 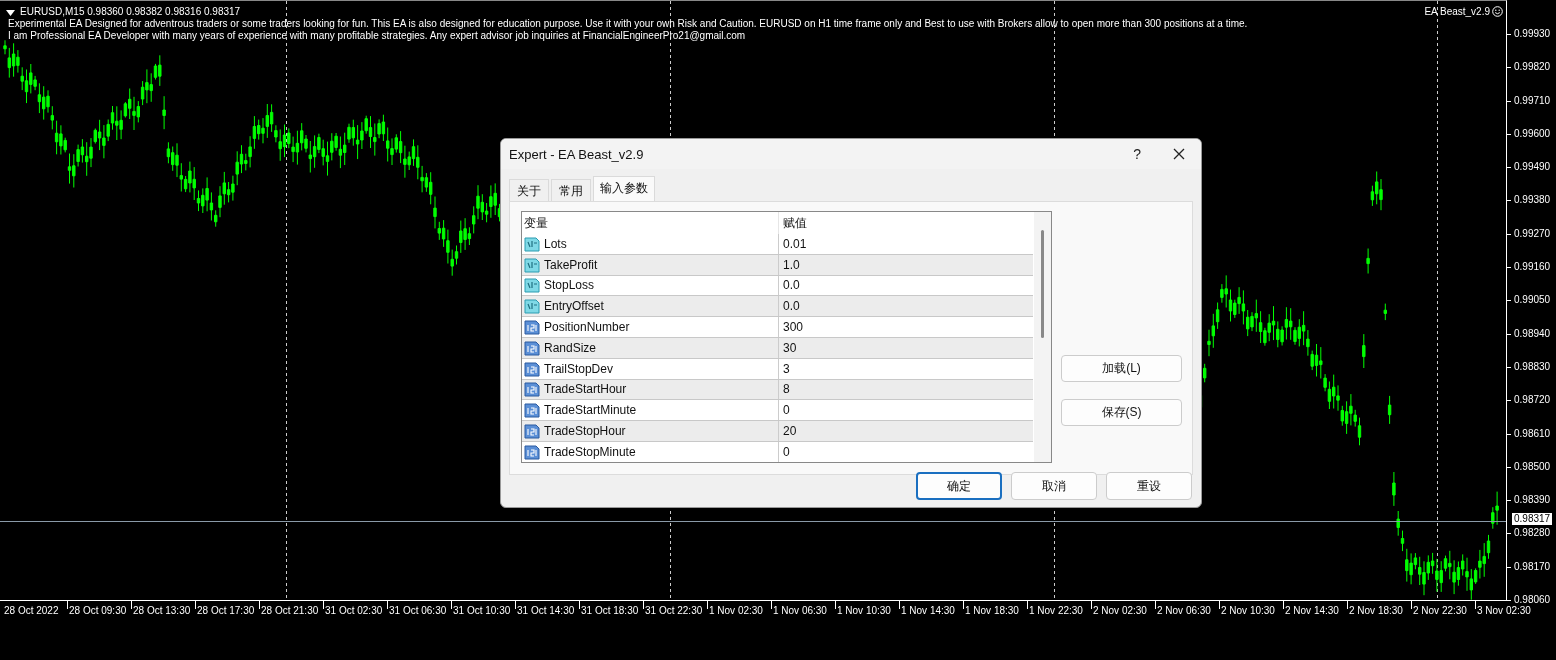 I want to click on column-header: 赋值, so click(x=906, y=223).